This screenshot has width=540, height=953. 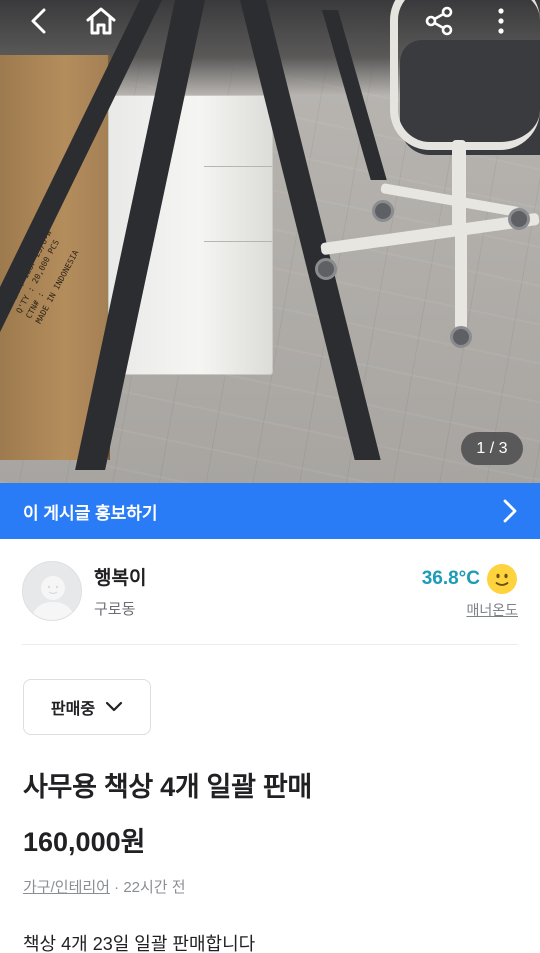 I want to click on promote-post-label: 이 게시글 홍보하기, so click(x=90, y=513).